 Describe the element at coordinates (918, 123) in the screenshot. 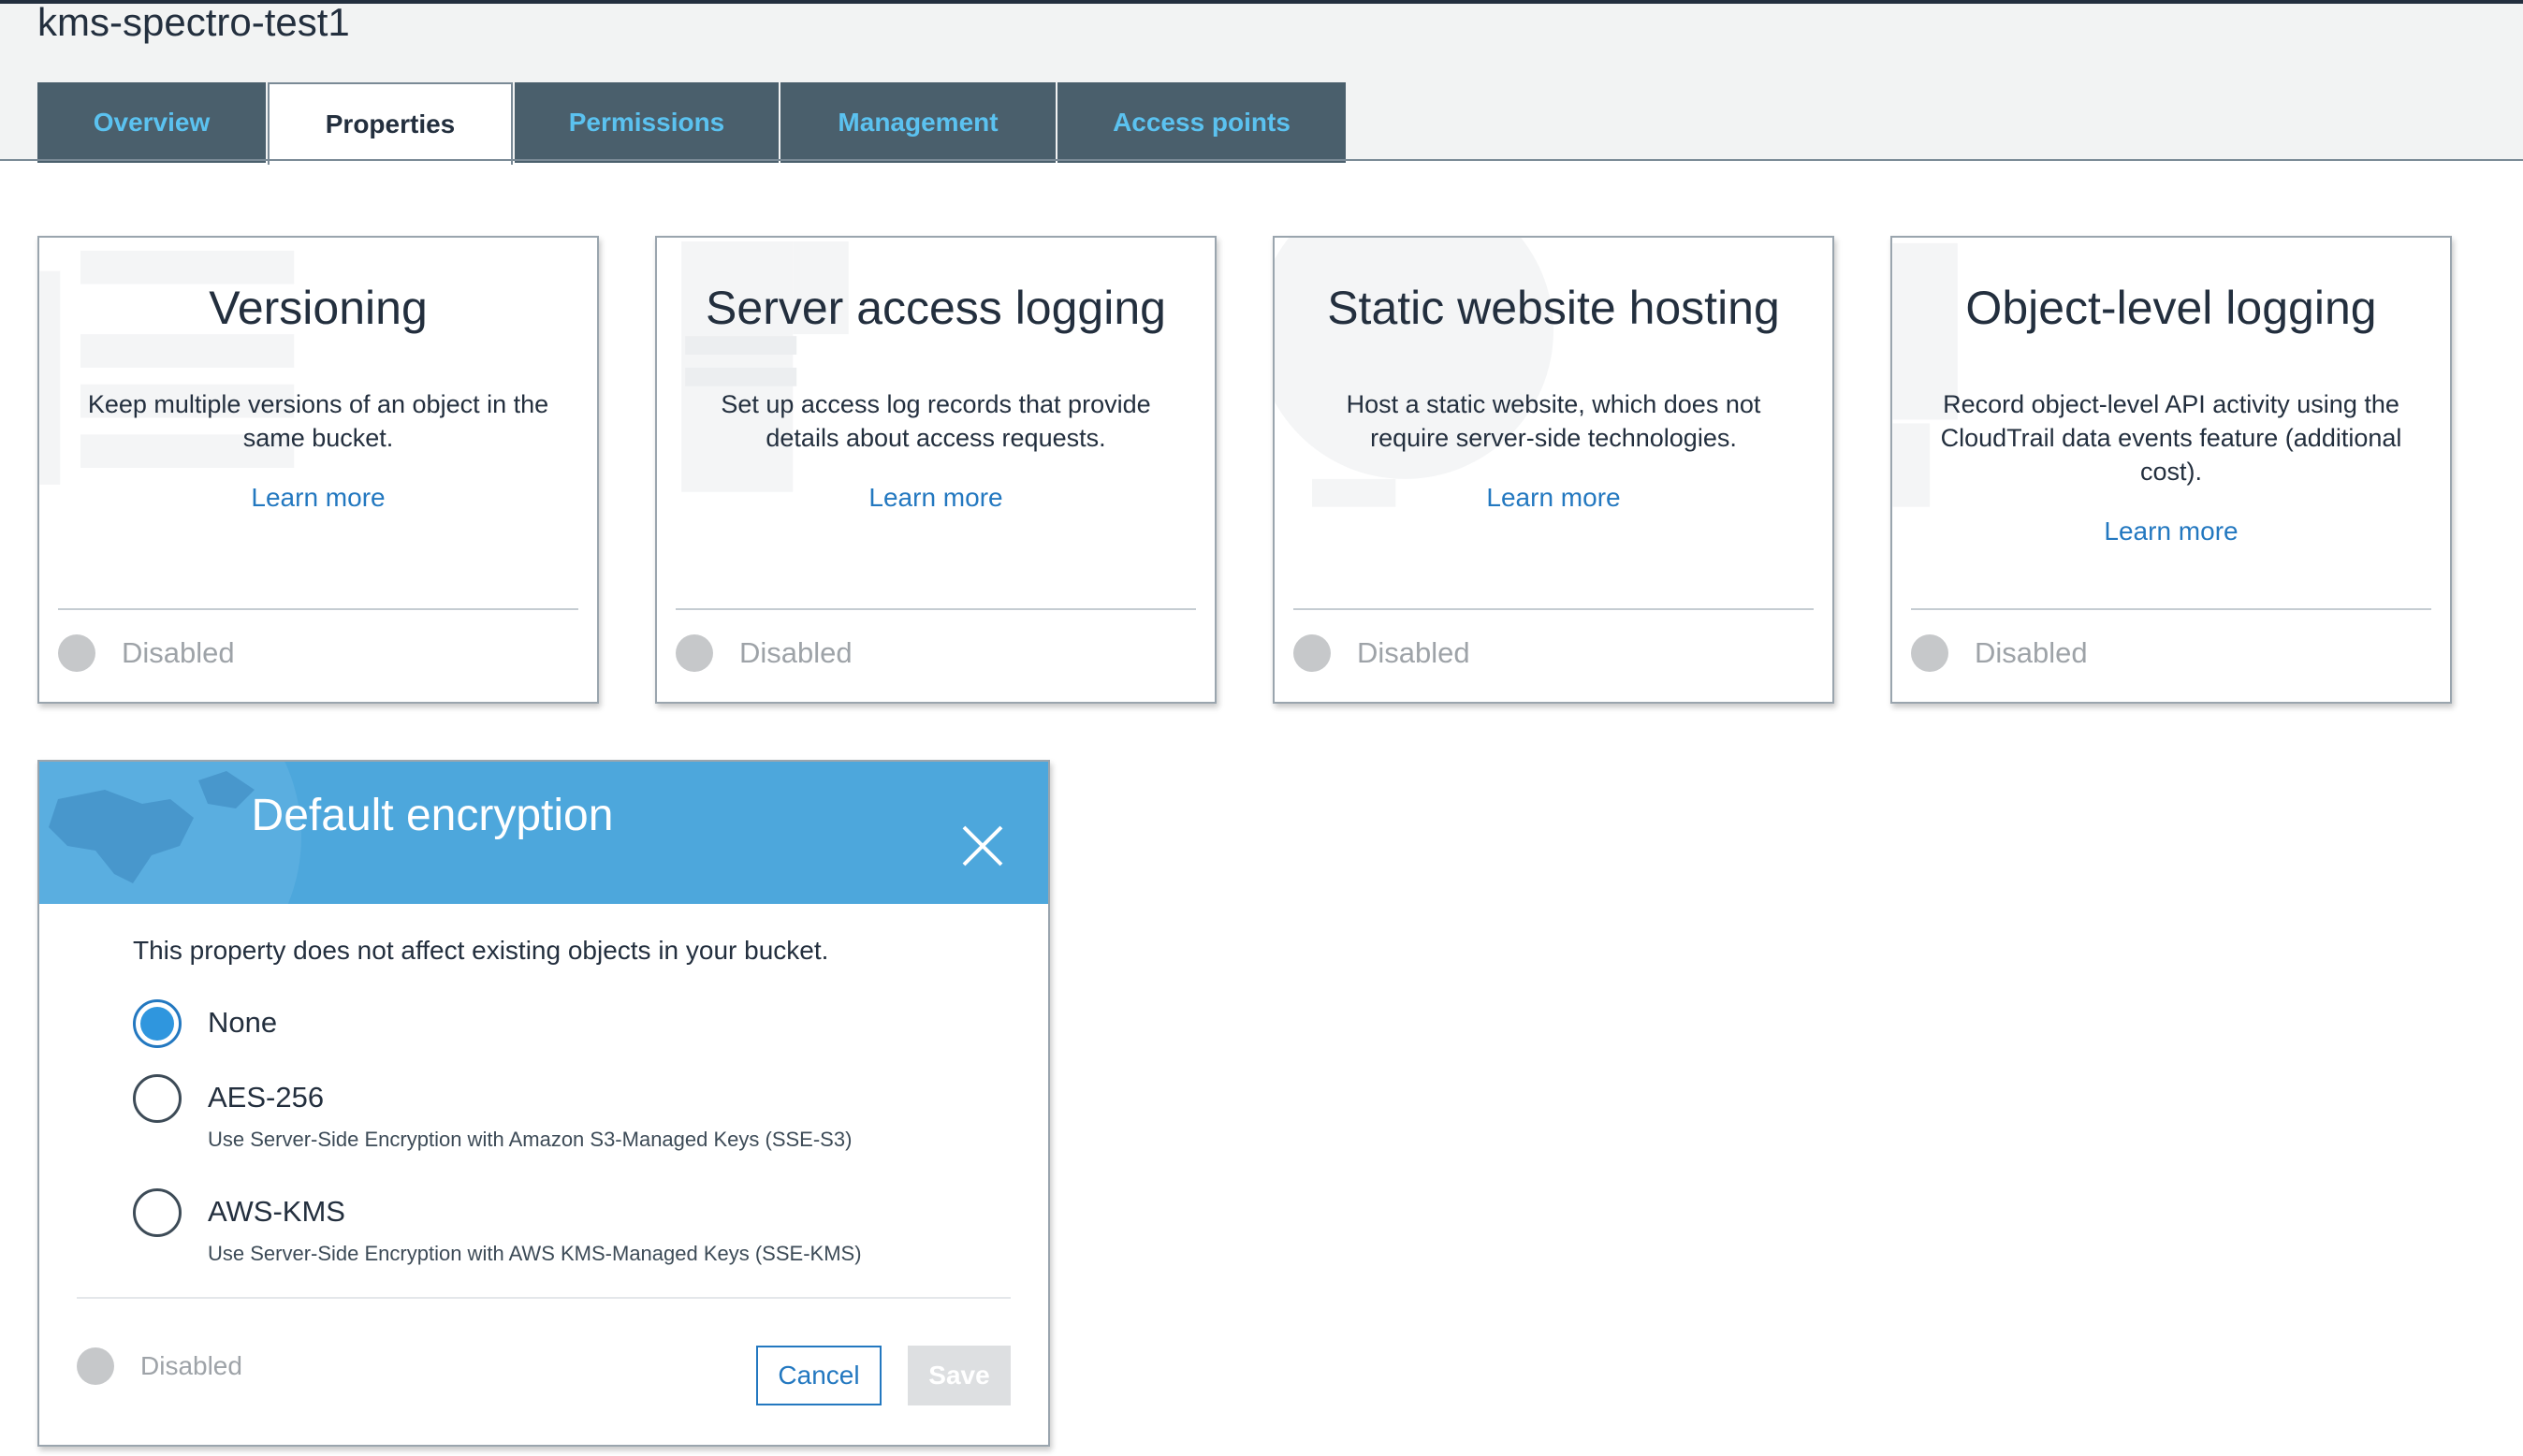

I see `tab-management: Management` at that location.